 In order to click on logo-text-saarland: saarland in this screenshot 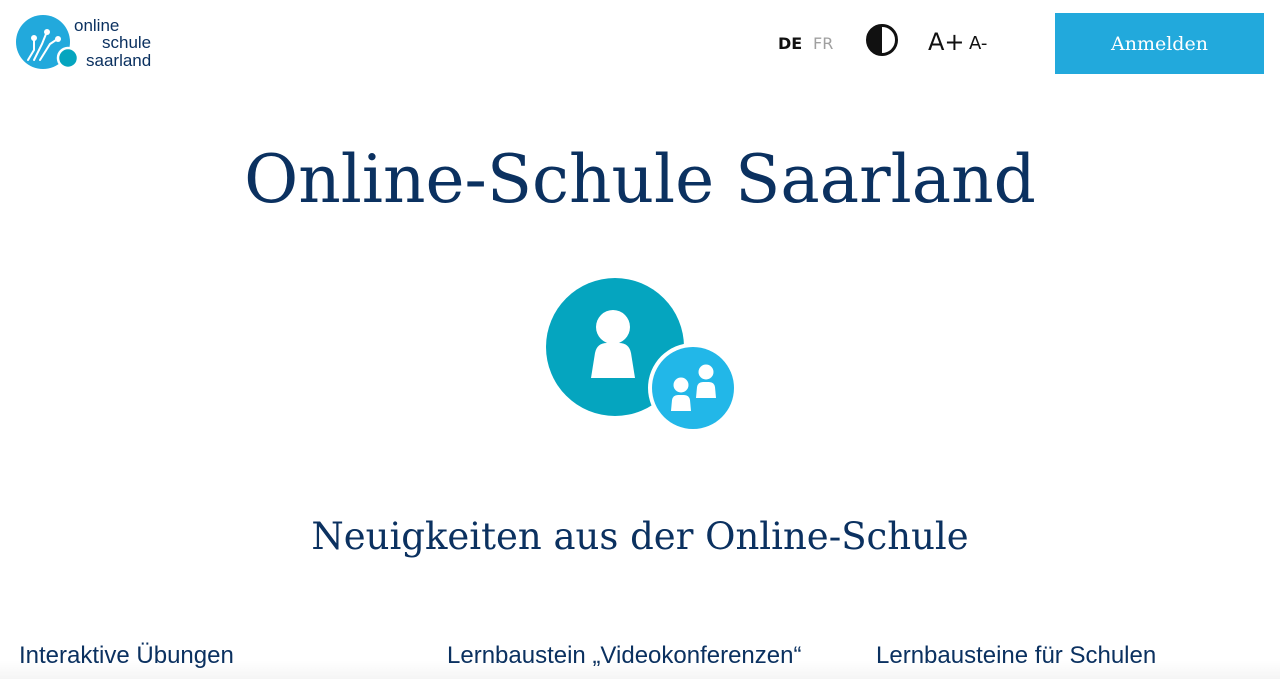, I will do `click(119, 60)`.